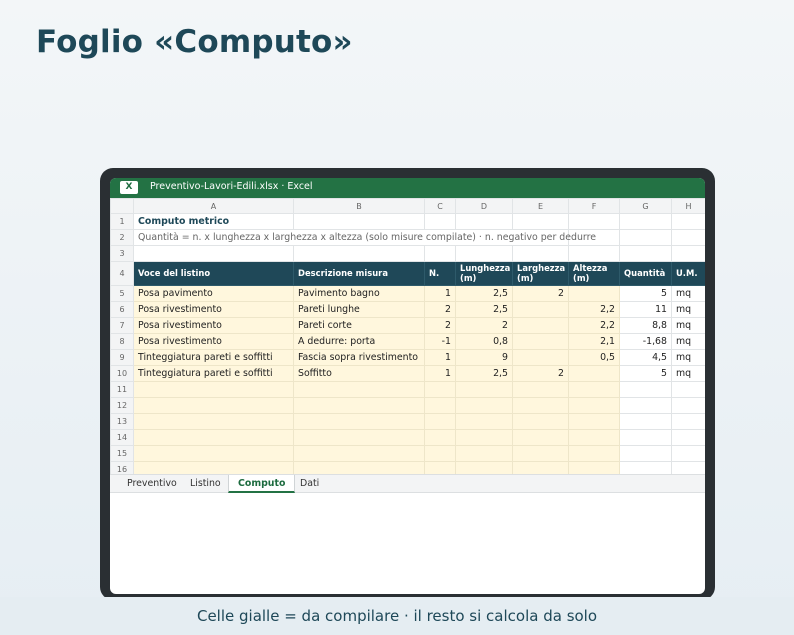  Describe the element at coordinates (645, 341) in the screenshot. I see `cell-quantita: -1,68` at that location.